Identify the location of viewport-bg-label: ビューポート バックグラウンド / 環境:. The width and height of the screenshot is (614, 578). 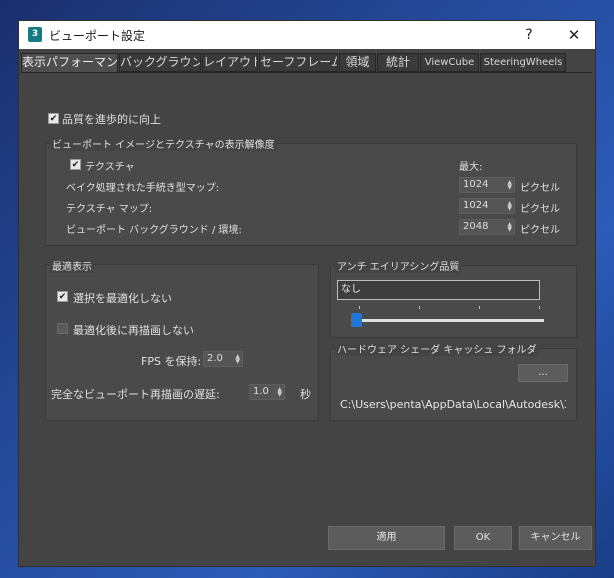
(154, 230).